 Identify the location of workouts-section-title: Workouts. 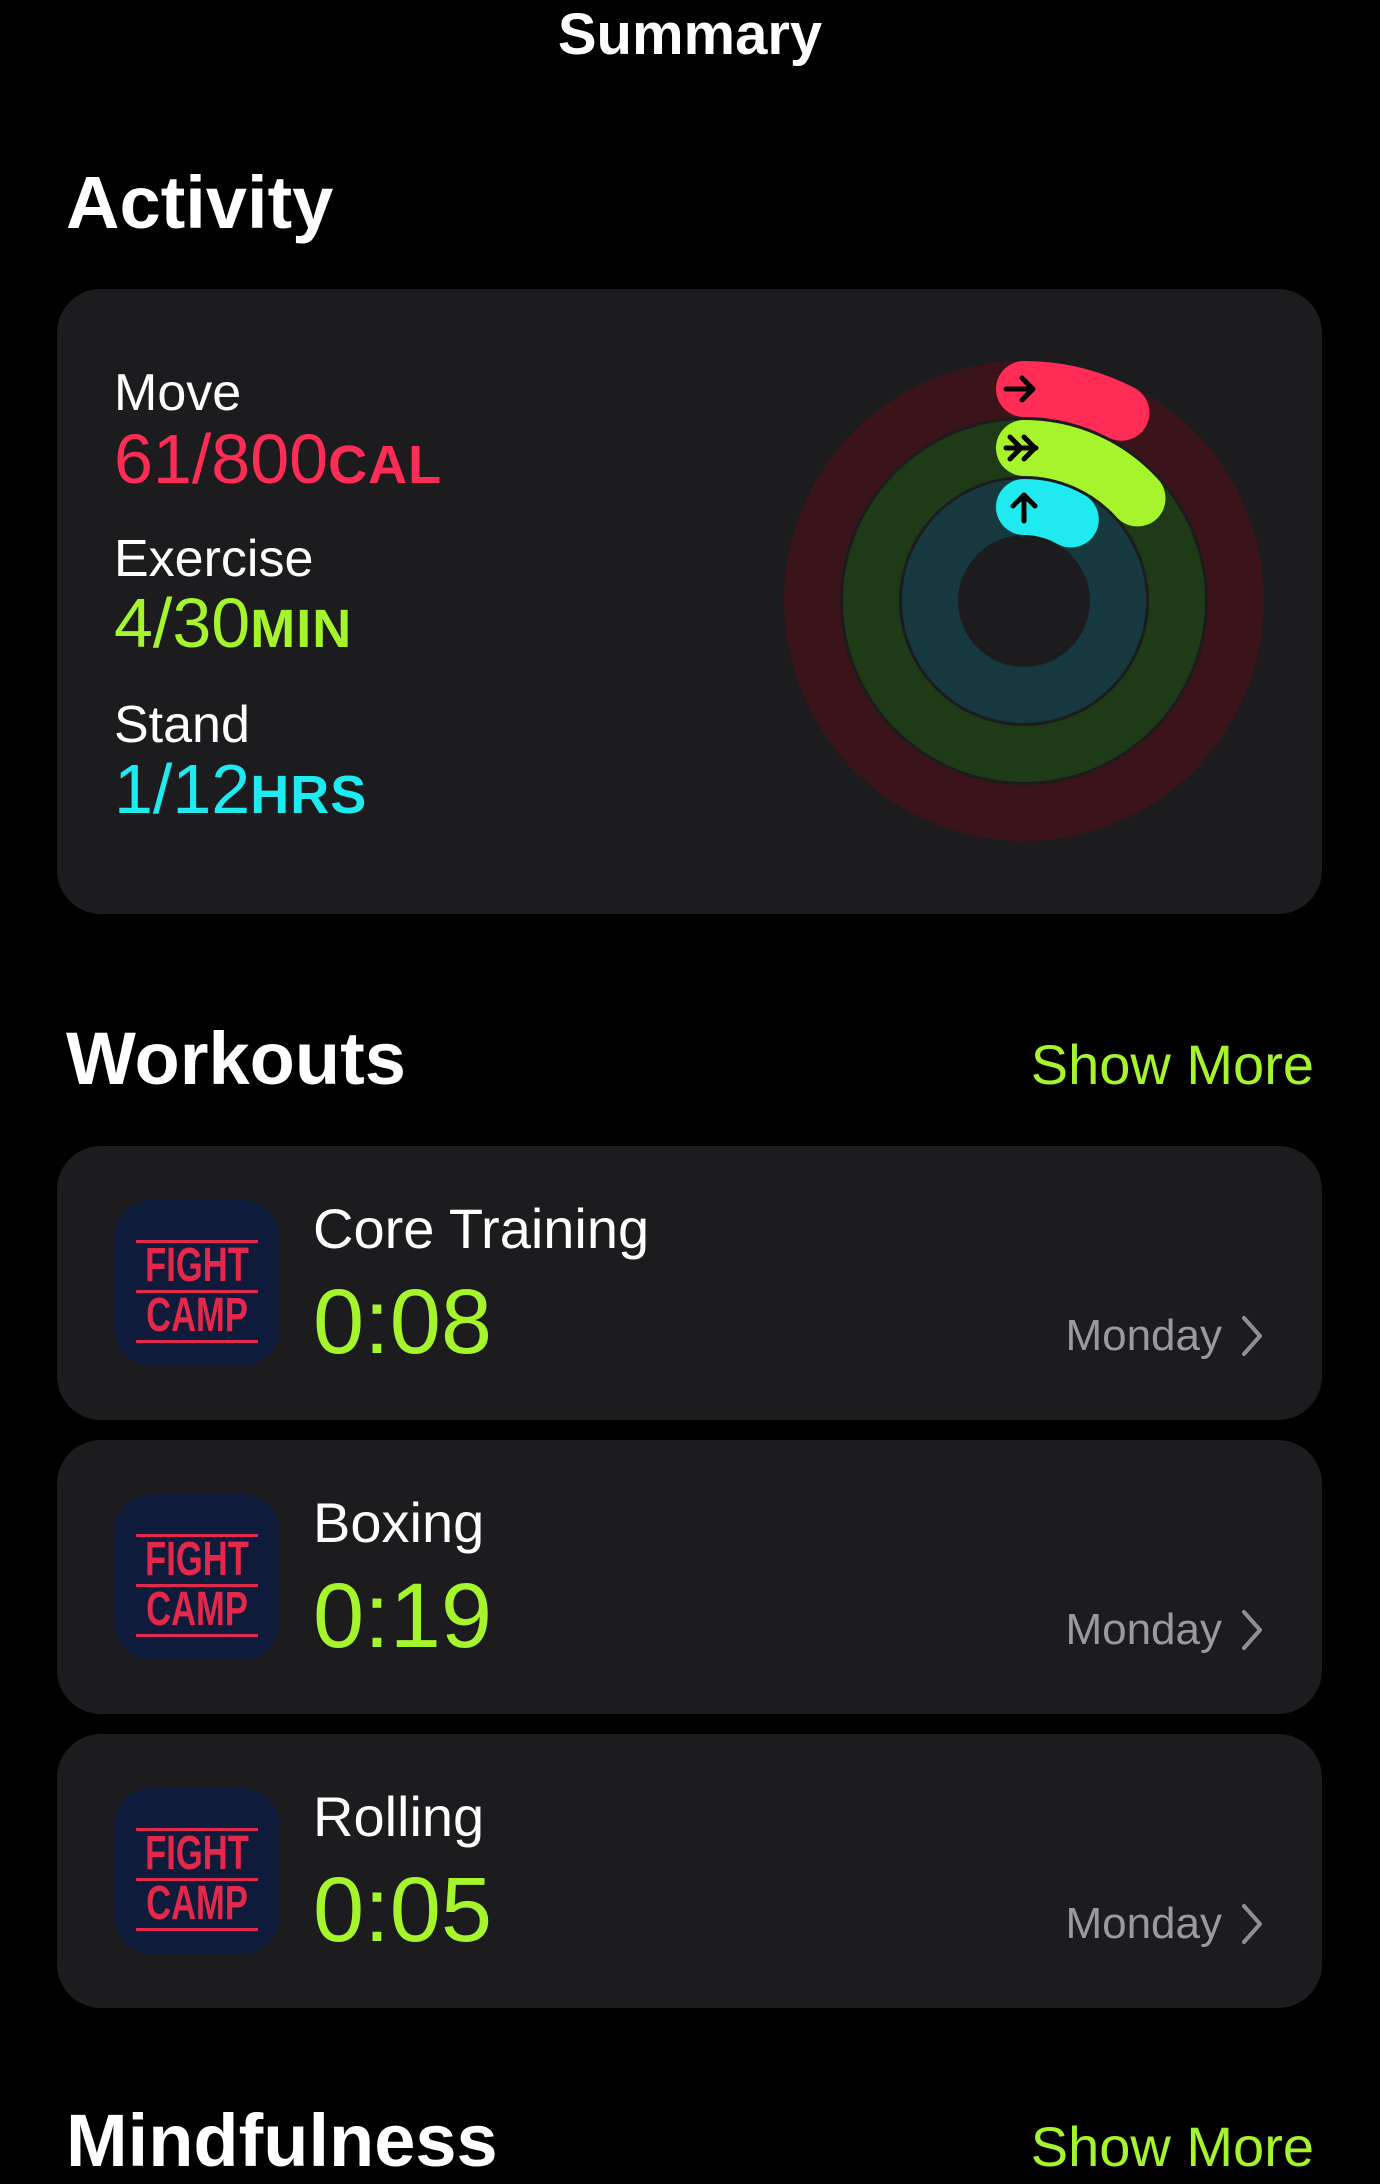
(236, 1058).